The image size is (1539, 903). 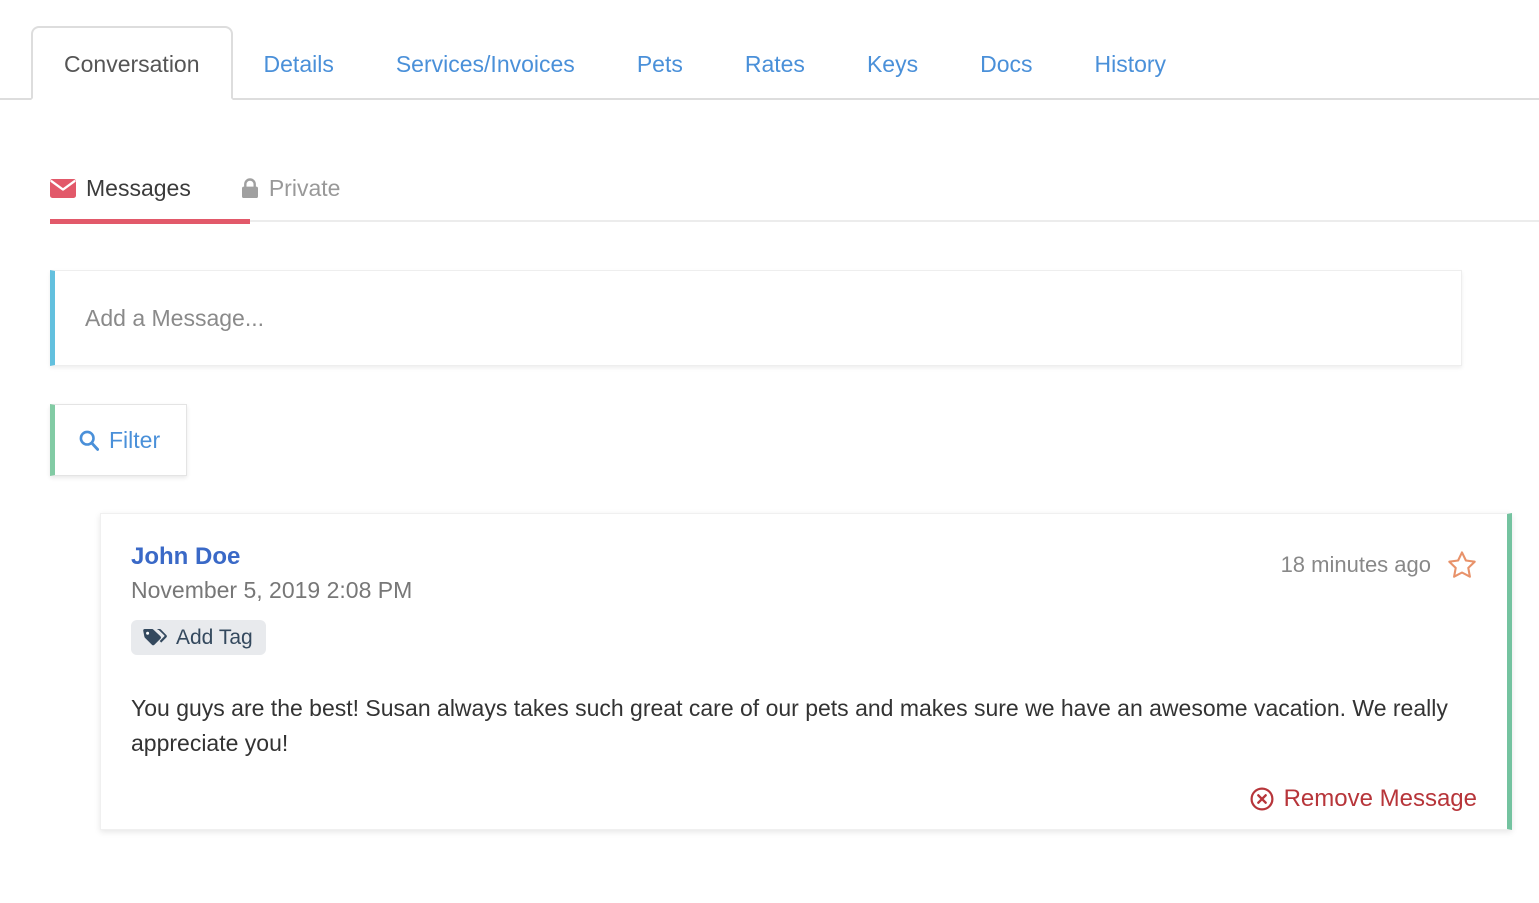 I want to click on filter-button-label: Filter, so click(x=135, y=439).